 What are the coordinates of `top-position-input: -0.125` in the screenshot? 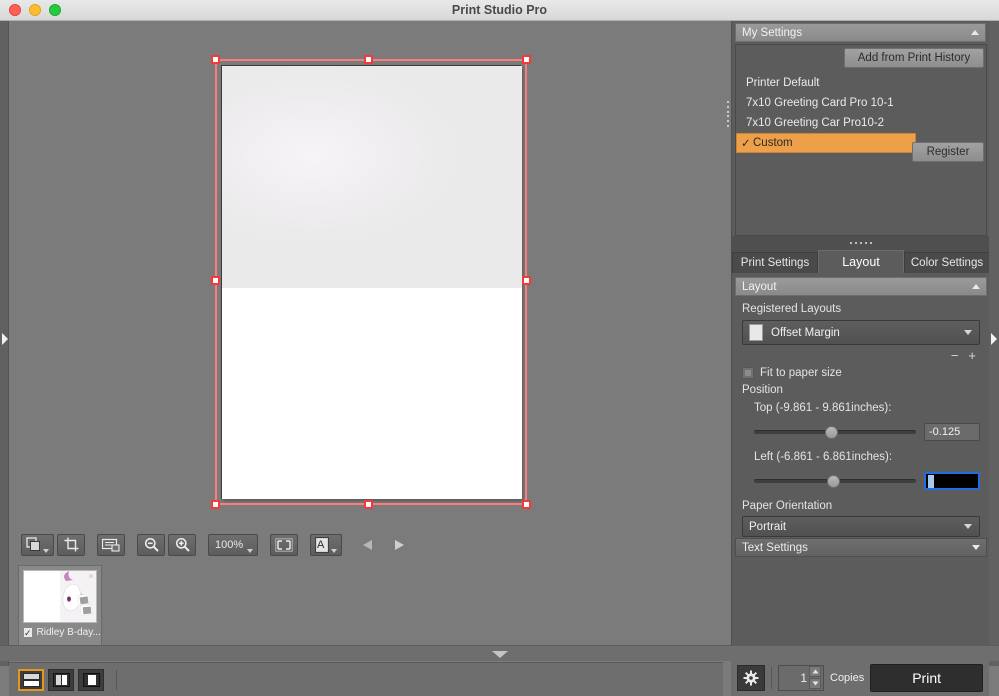 It's located at (952, 432).